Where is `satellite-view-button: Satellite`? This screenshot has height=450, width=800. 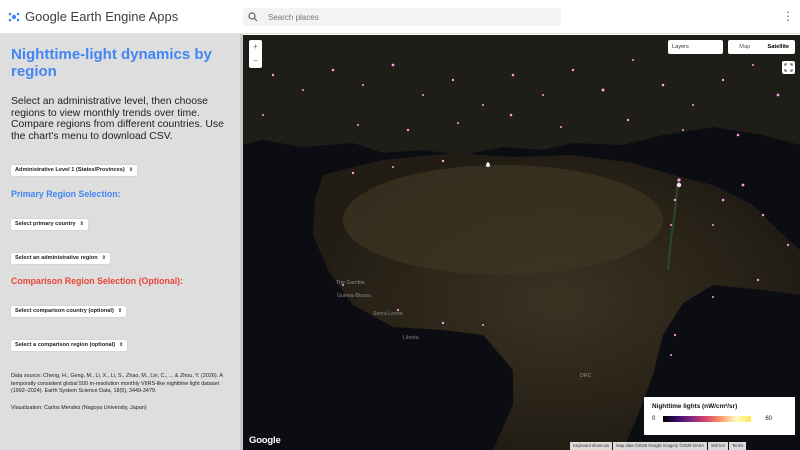 satellite-view-button: Satellite is located at coordinates (779, 47).